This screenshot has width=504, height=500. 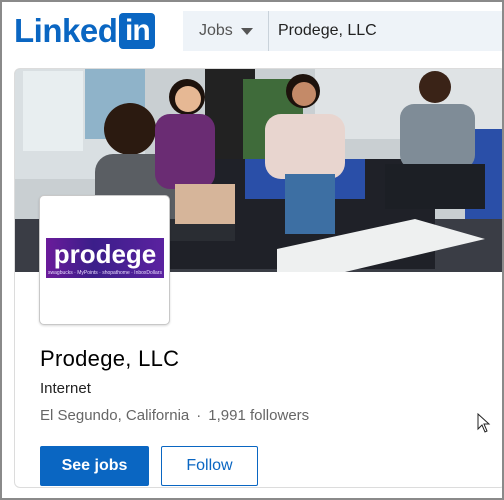 I want to click on company-industry: Internet, so click(x=65, y=388).